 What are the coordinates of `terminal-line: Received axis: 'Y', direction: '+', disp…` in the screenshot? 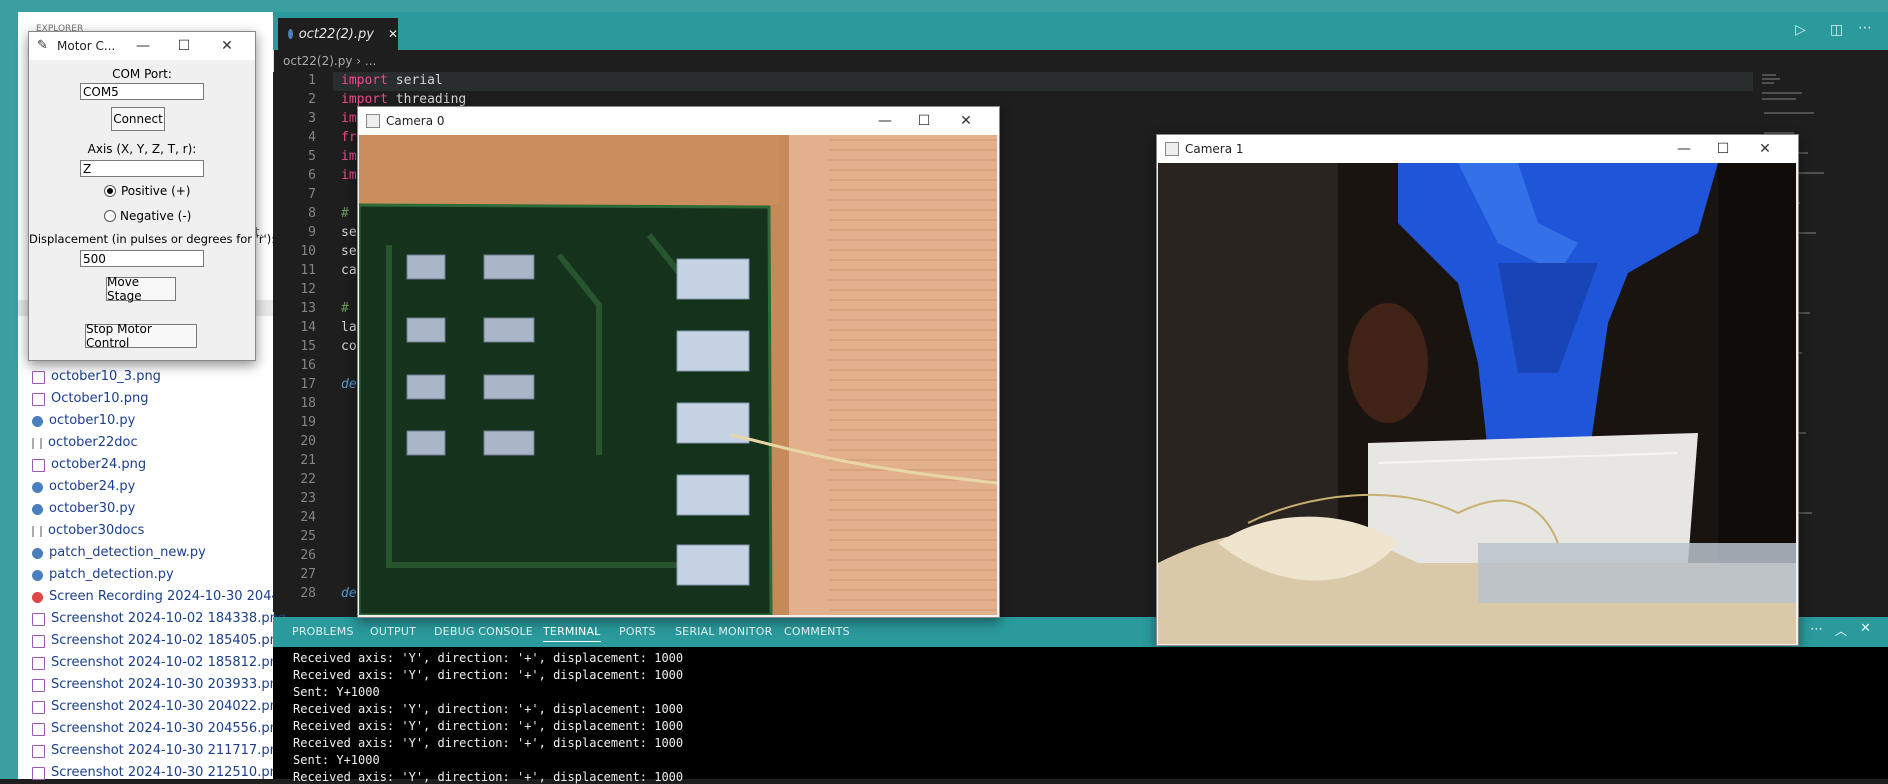 It's located at (488, 726).